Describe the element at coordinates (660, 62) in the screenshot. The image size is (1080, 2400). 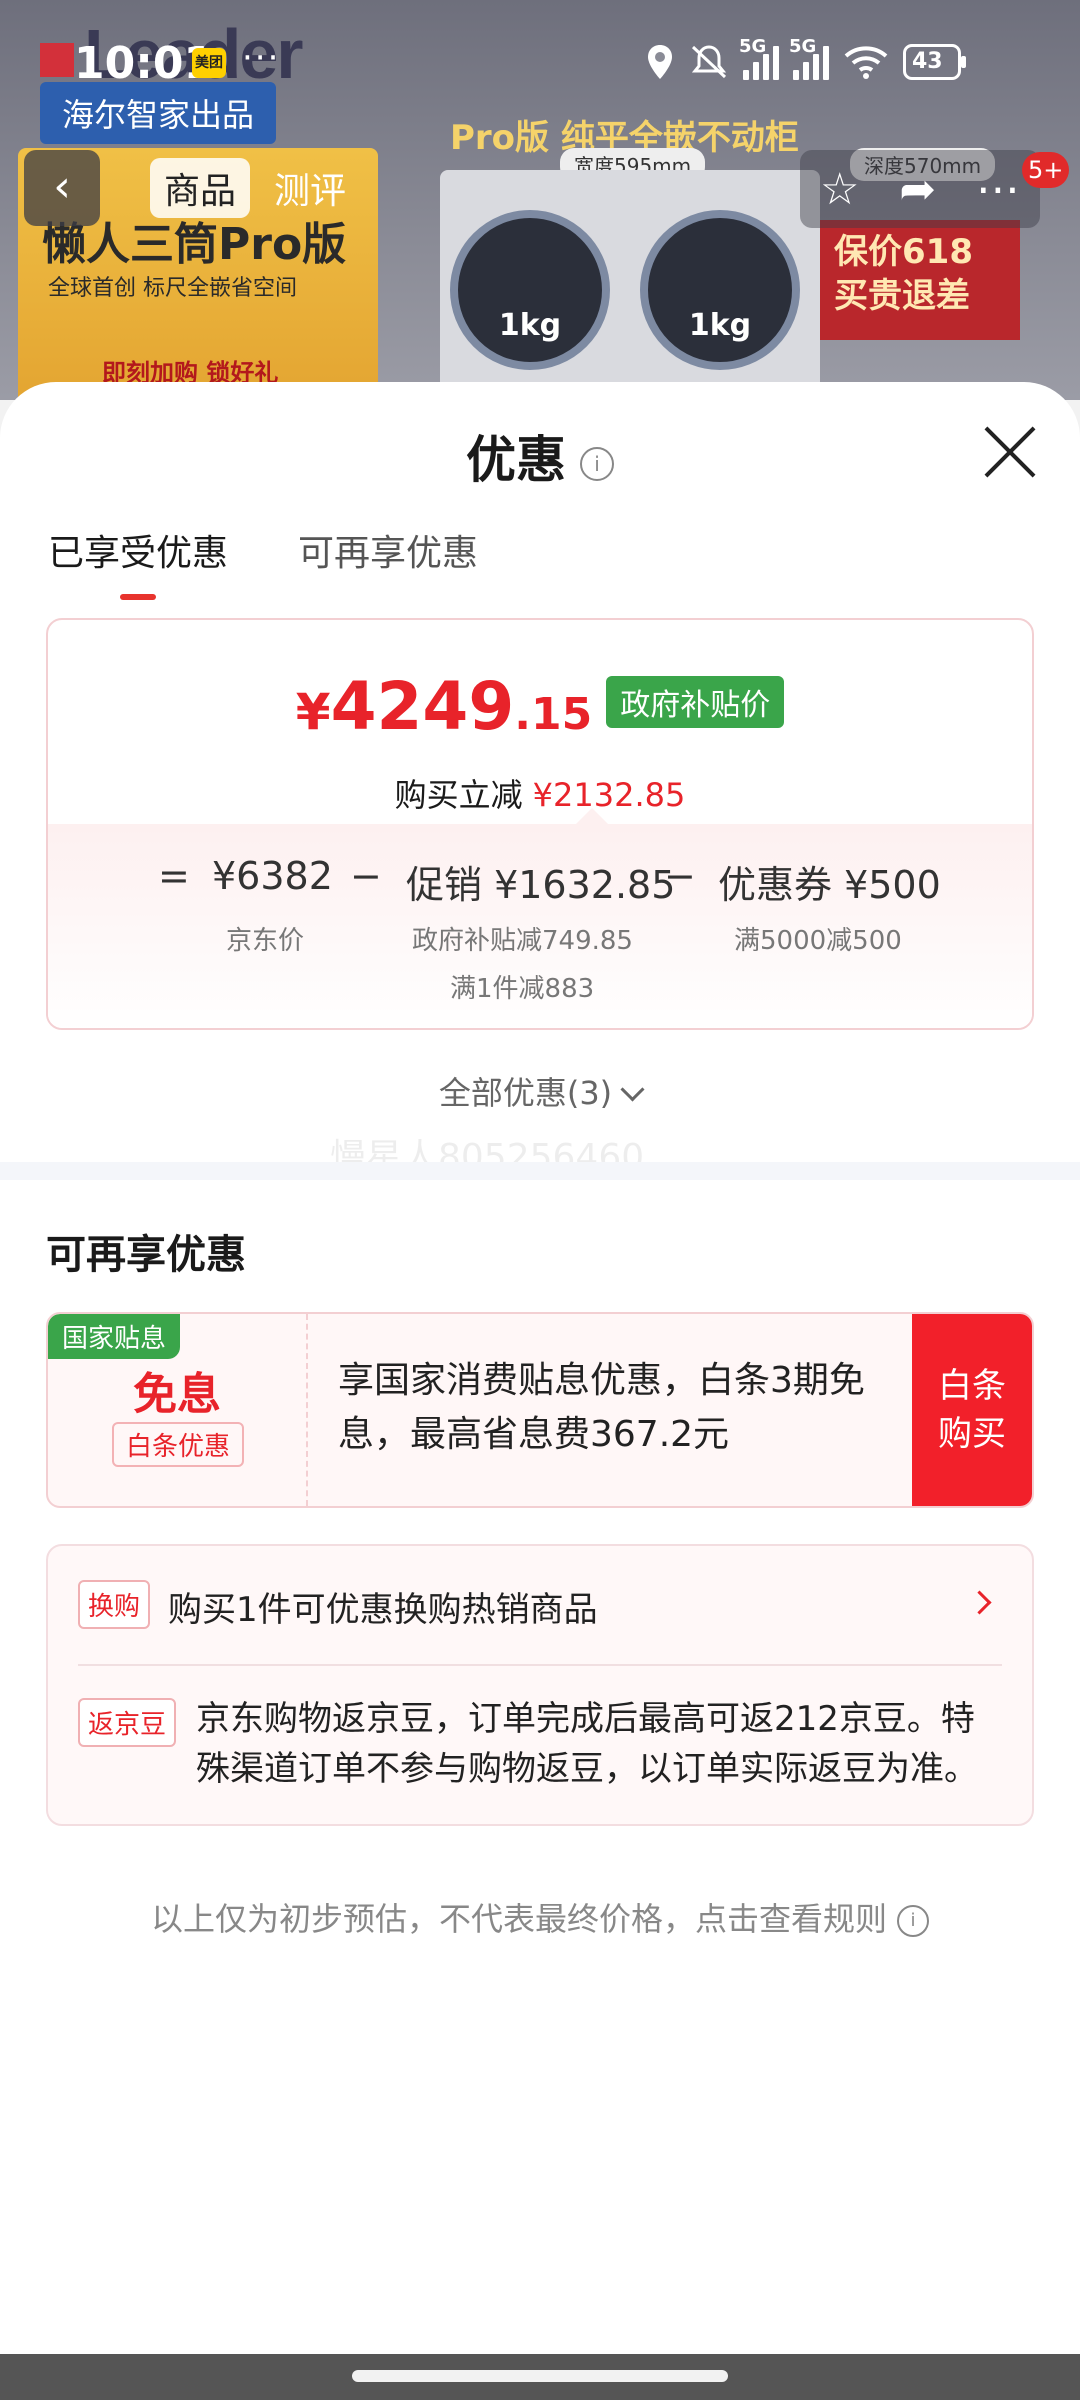
I see `location-icon` at that location.